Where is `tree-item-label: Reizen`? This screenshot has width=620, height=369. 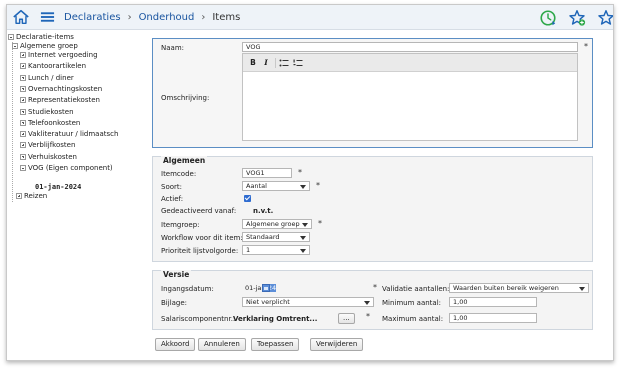
tree-item-label: Reizen is located at coordinates (36, 196).